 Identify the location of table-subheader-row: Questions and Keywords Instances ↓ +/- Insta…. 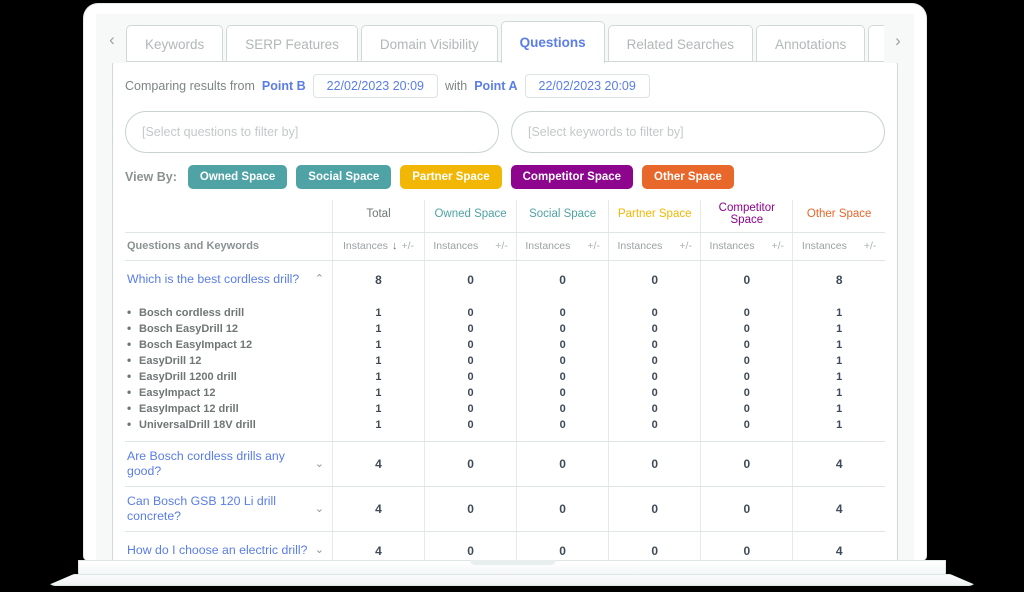
(505, 246).